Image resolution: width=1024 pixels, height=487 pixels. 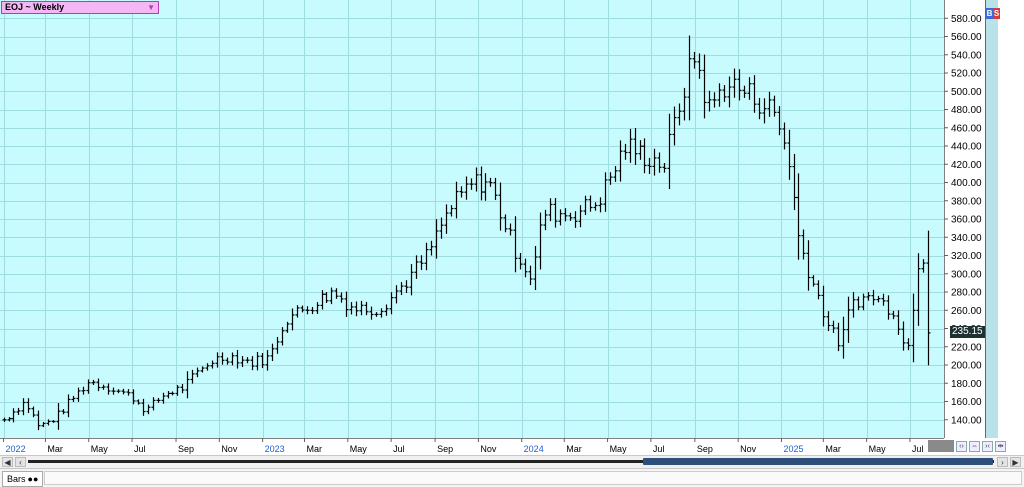 I want to click on buy-sell-badge: BS, so click(x=993, y=13).